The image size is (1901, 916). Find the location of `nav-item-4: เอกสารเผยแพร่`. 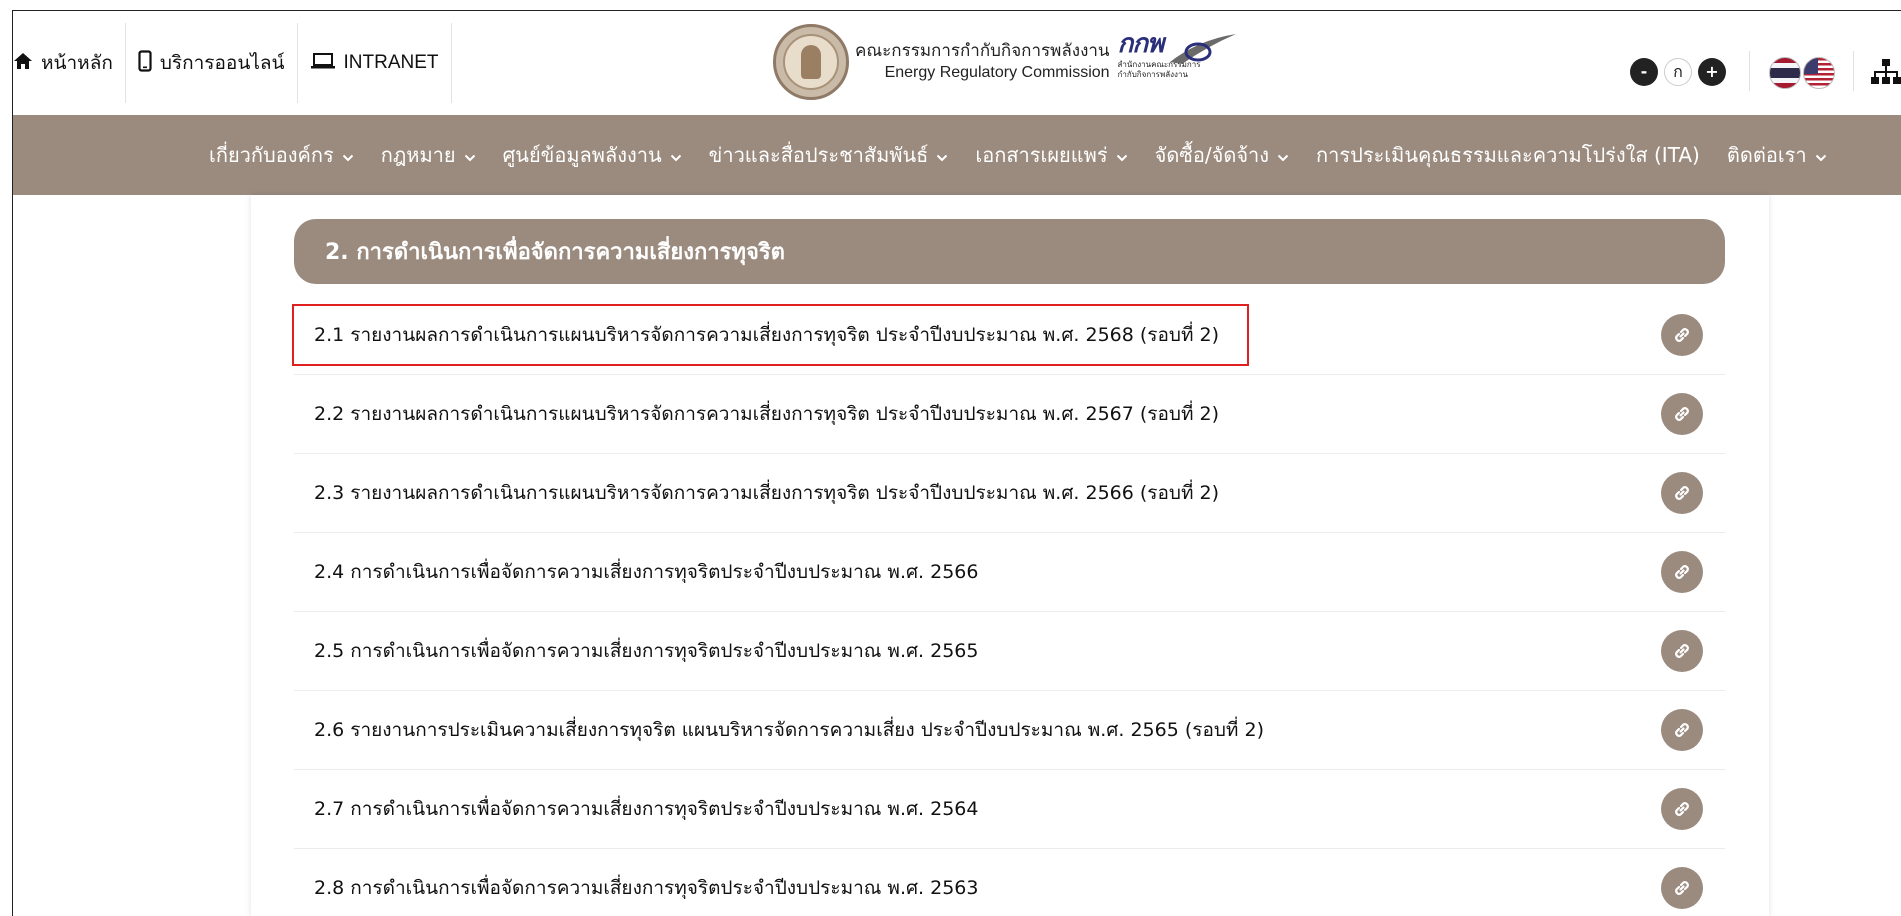

nav-item-4: เอกสารเผยแพร่ is located at coordinates (1051, 155).